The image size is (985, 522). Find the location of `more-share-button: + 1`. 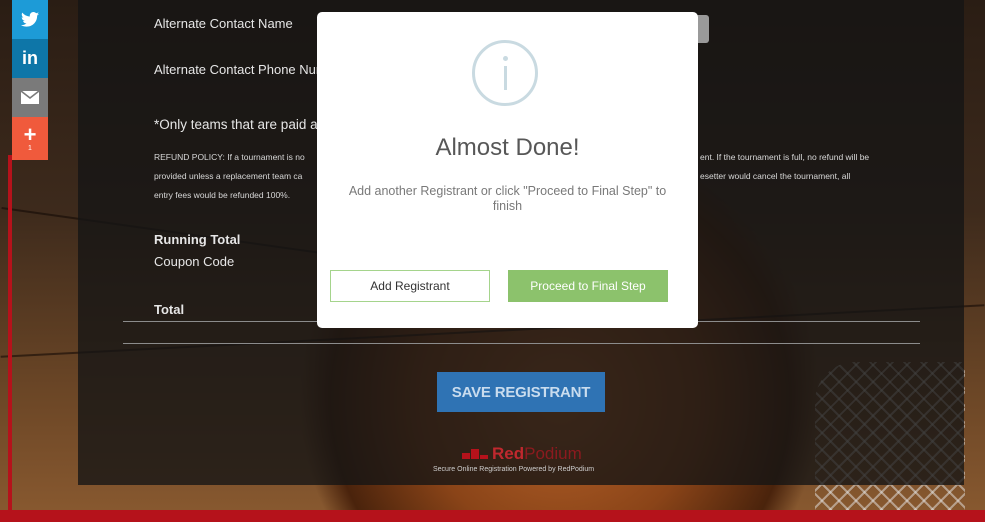

more-share-button: + 1 is located at coordinates (30, 138).